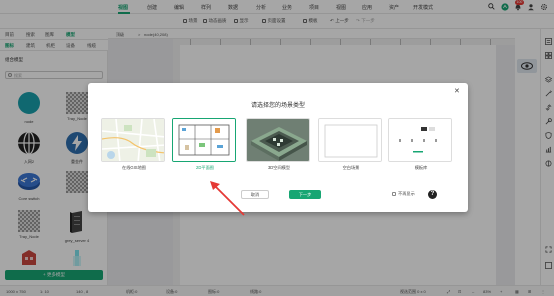 The image size is (554, 296). What do you see at coordinates (350, 140) in the screenshot?
I see `blank-scene-thumbnail` at bounding box center [350, 140].